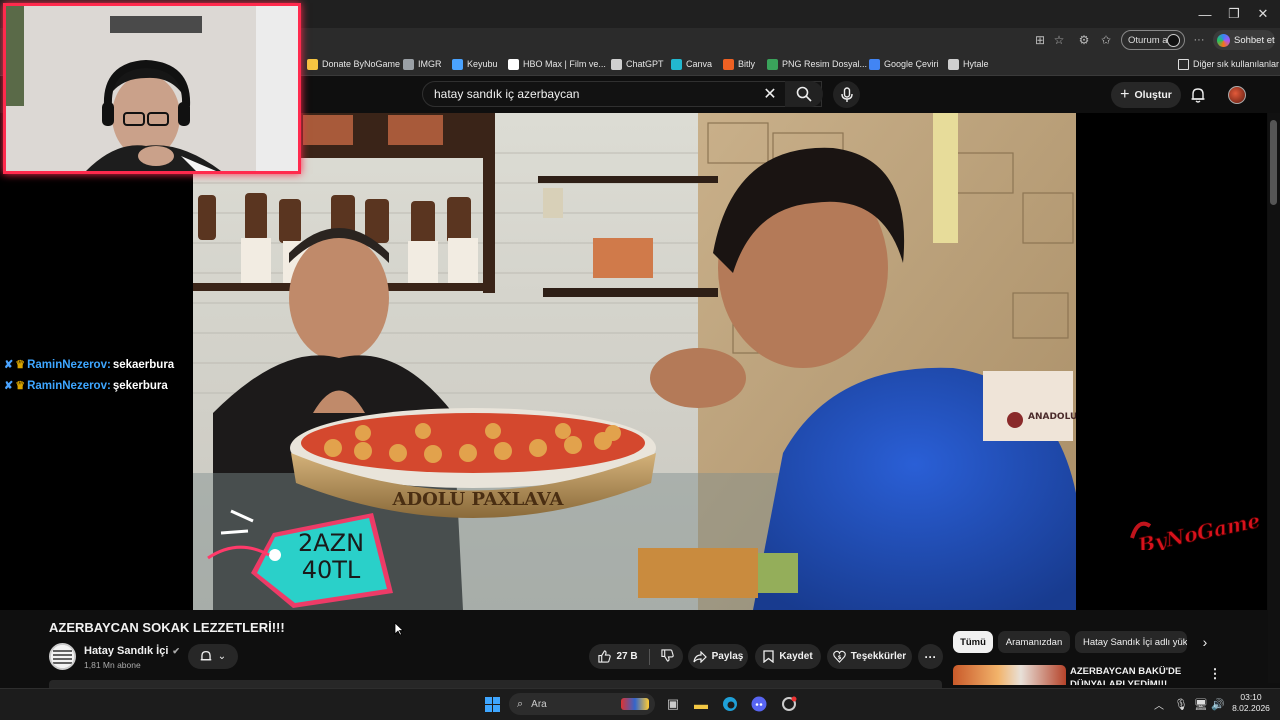 This screenshot has height=720, width=1280. Describe the element at coordinates (492, 704) in the screenshot. I see `windows-start-icon` at that location.